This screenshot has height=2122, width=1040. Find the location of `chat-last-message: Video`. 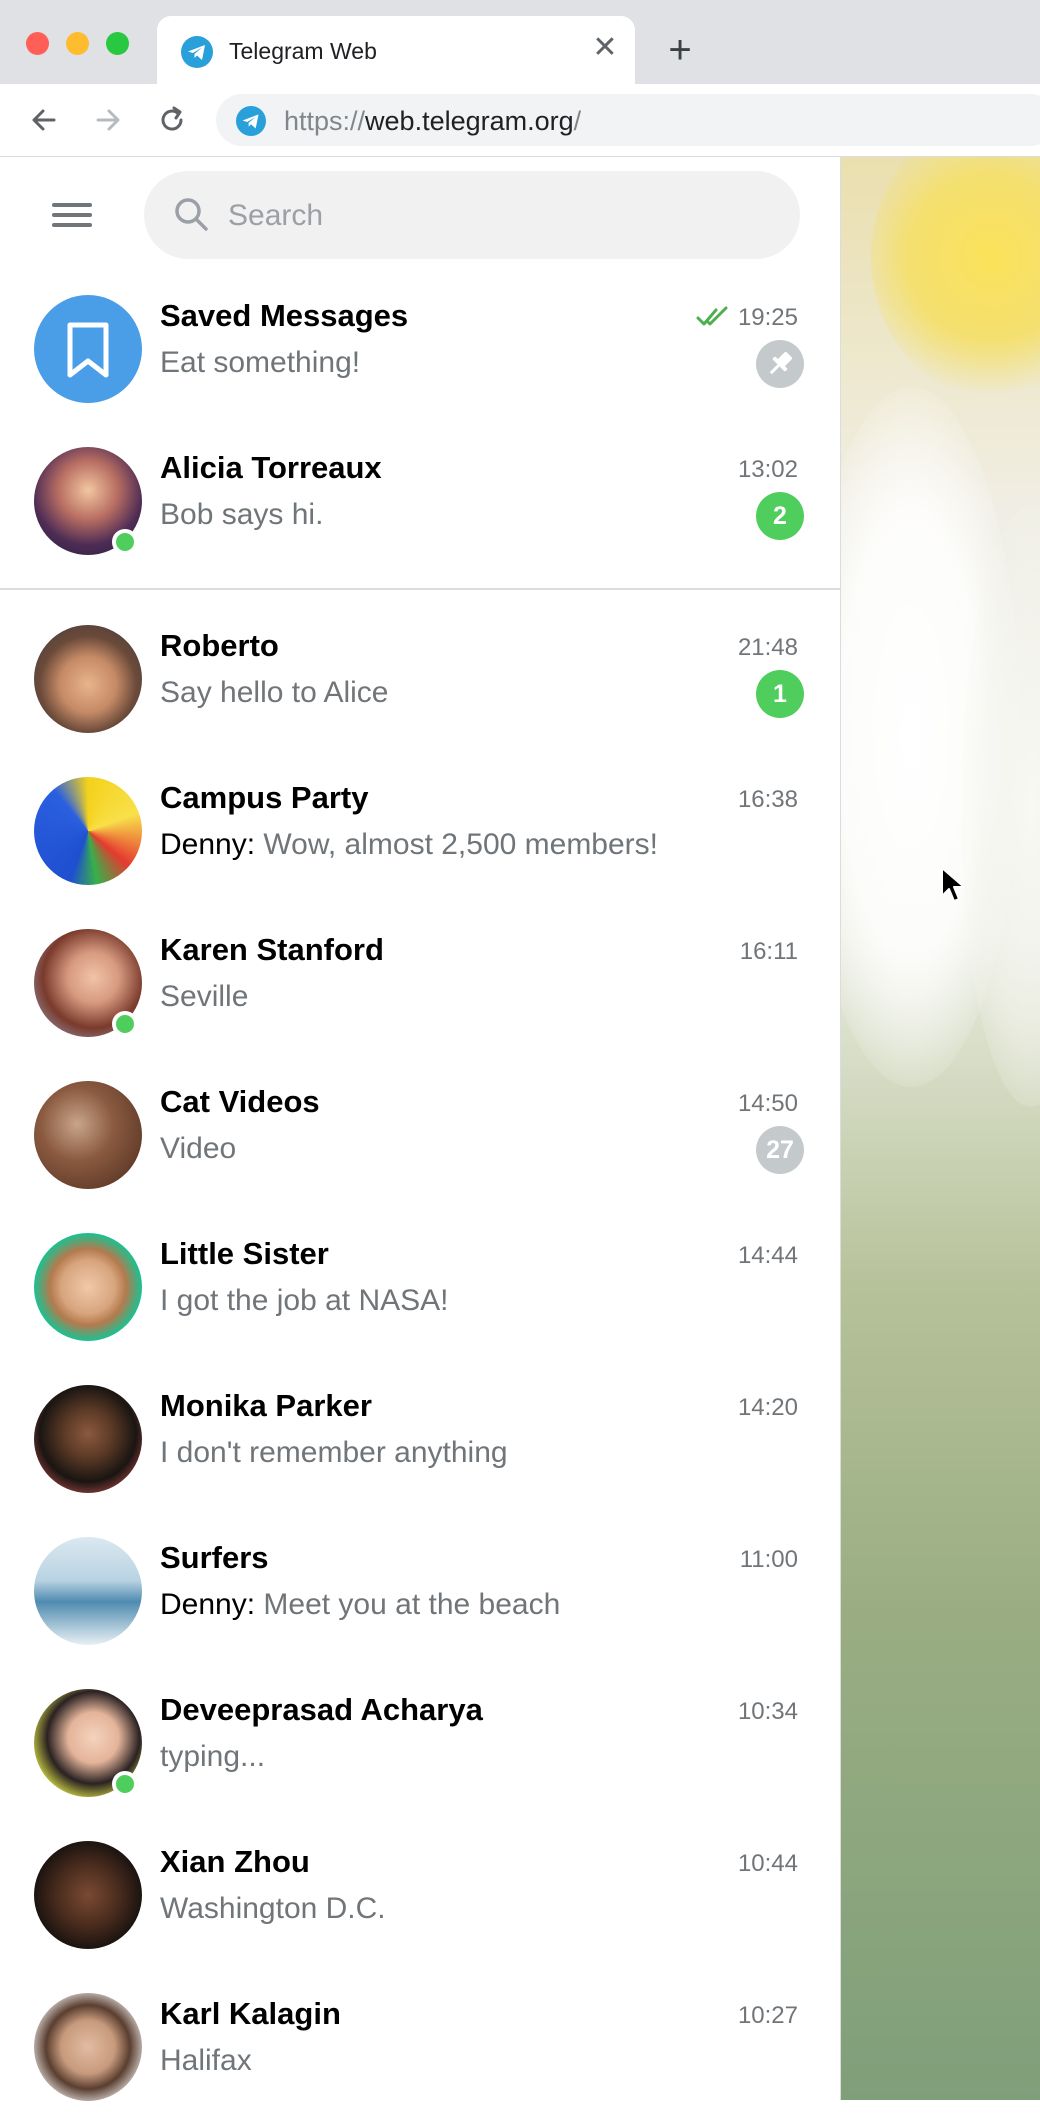

chat-last-message: Video is located at coordinates (198, 1148).